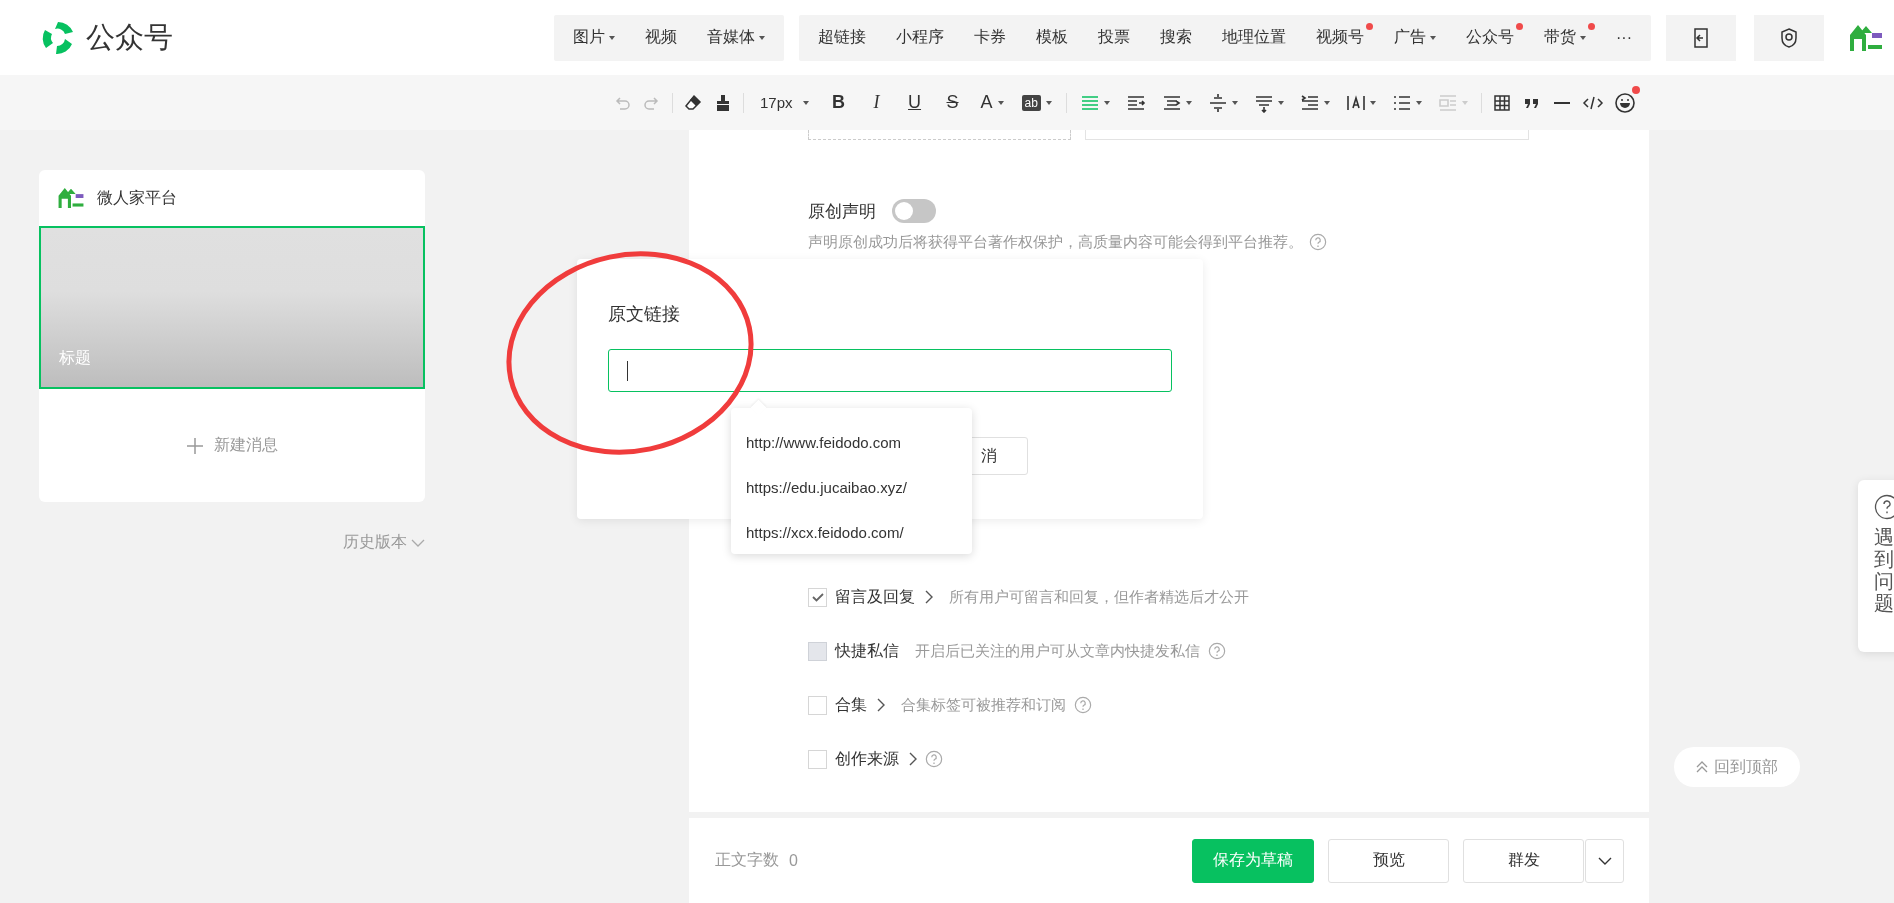 Image resolution: width=1894 pixels, height=903 pixels. What do you see at coordinates (1702, 767) in the screenshot?
I see `double-chevron-up-icon` at bounding box center [1702, 767].